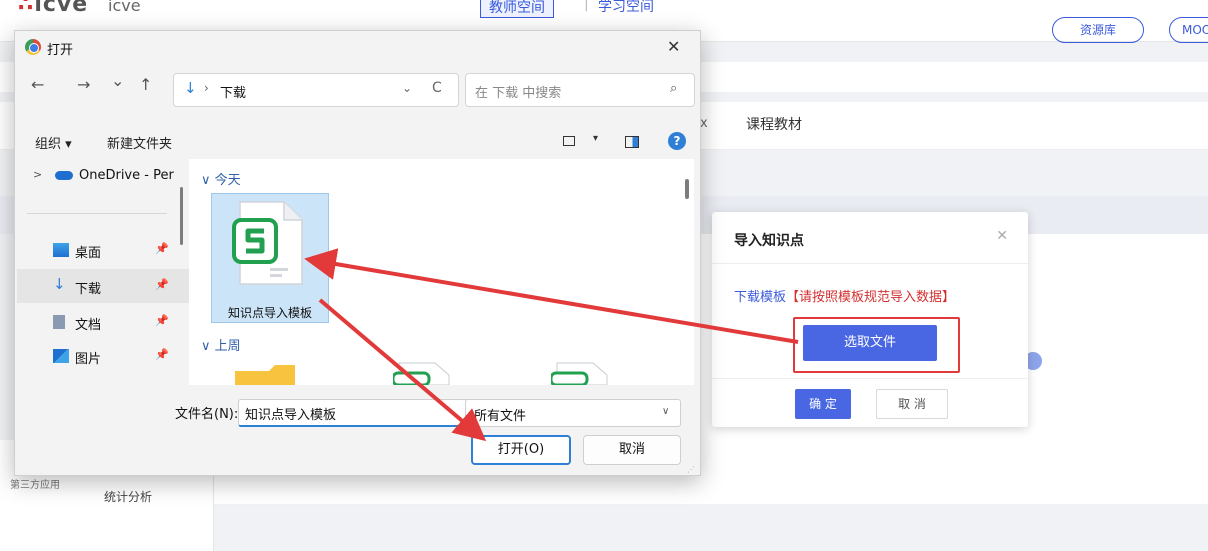 The height and width of the screenshot is (551, 1208). What do you see at coordinates (500, 416) in the screenshot?
I see `filetype-value: 所有文件` at bounding box center [500, 416].